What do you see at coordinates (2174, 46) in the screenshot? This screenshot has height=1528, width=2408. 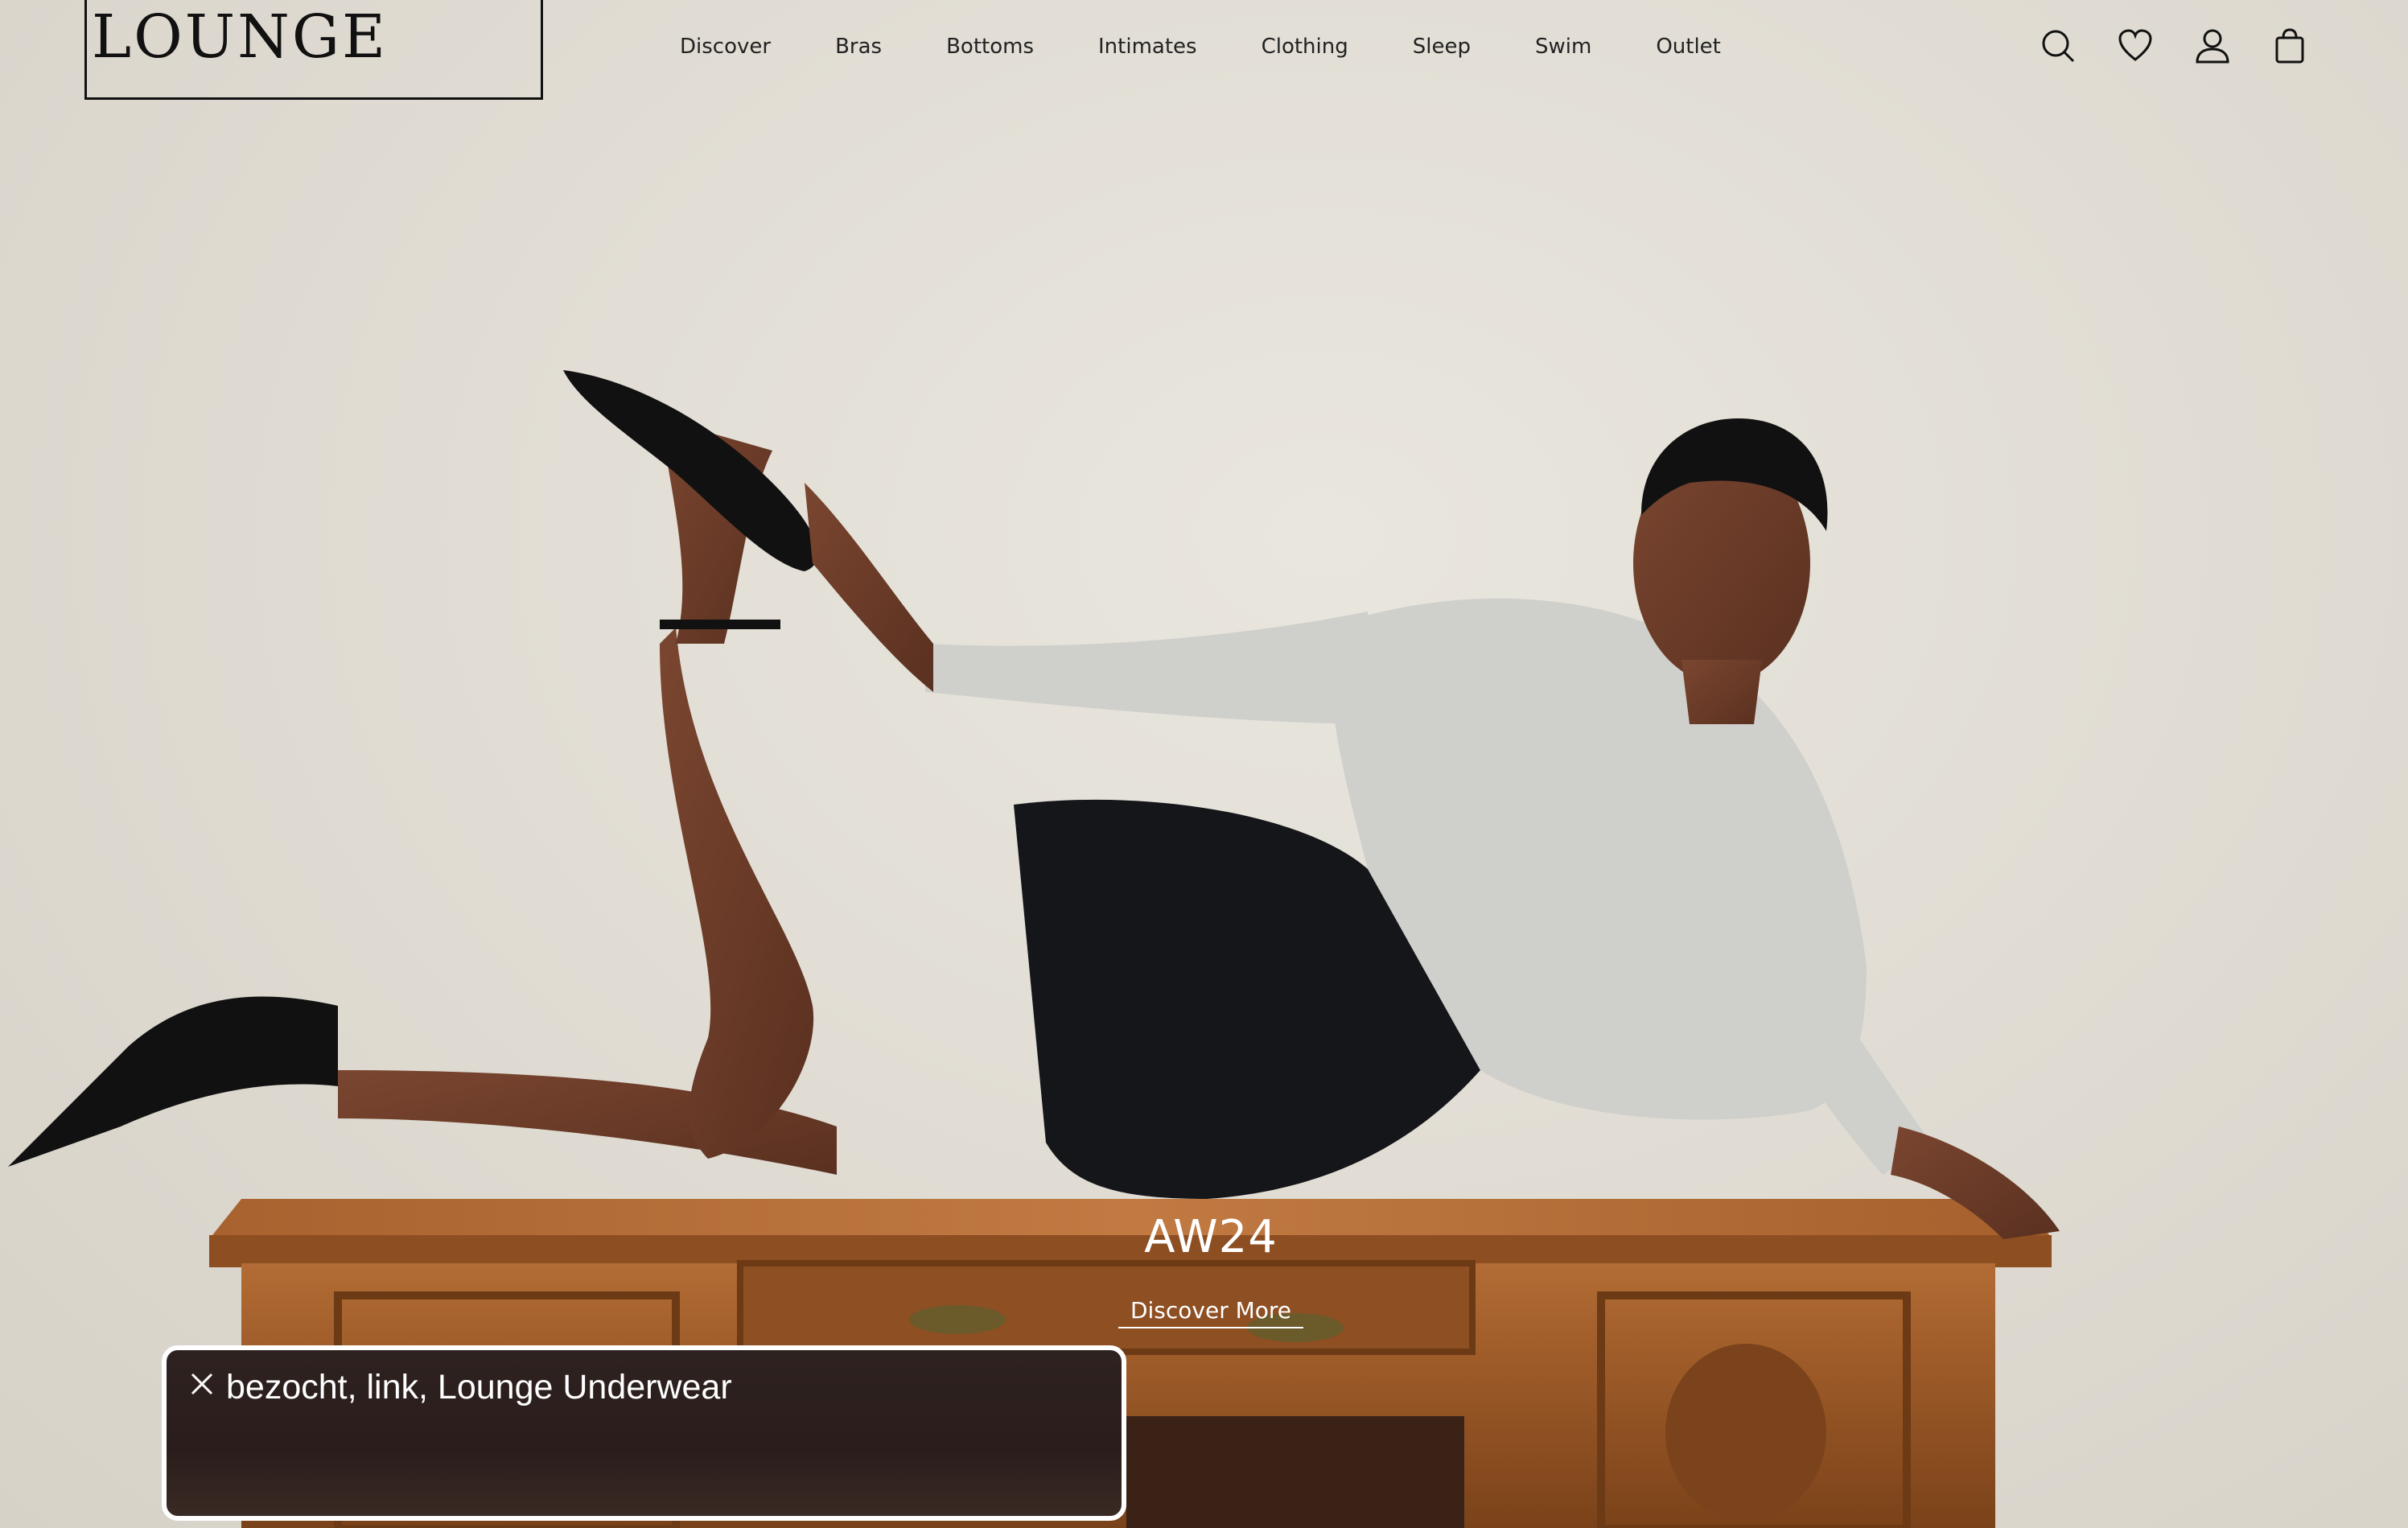 I see `utility-icons` at bounding box center [2174, 46].